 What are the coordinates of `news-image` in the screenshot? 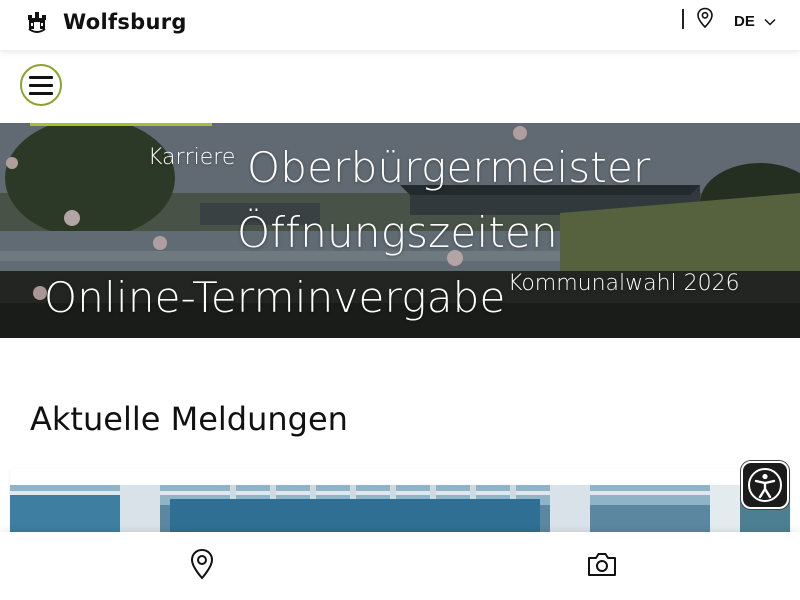 It's located at (400, 512).